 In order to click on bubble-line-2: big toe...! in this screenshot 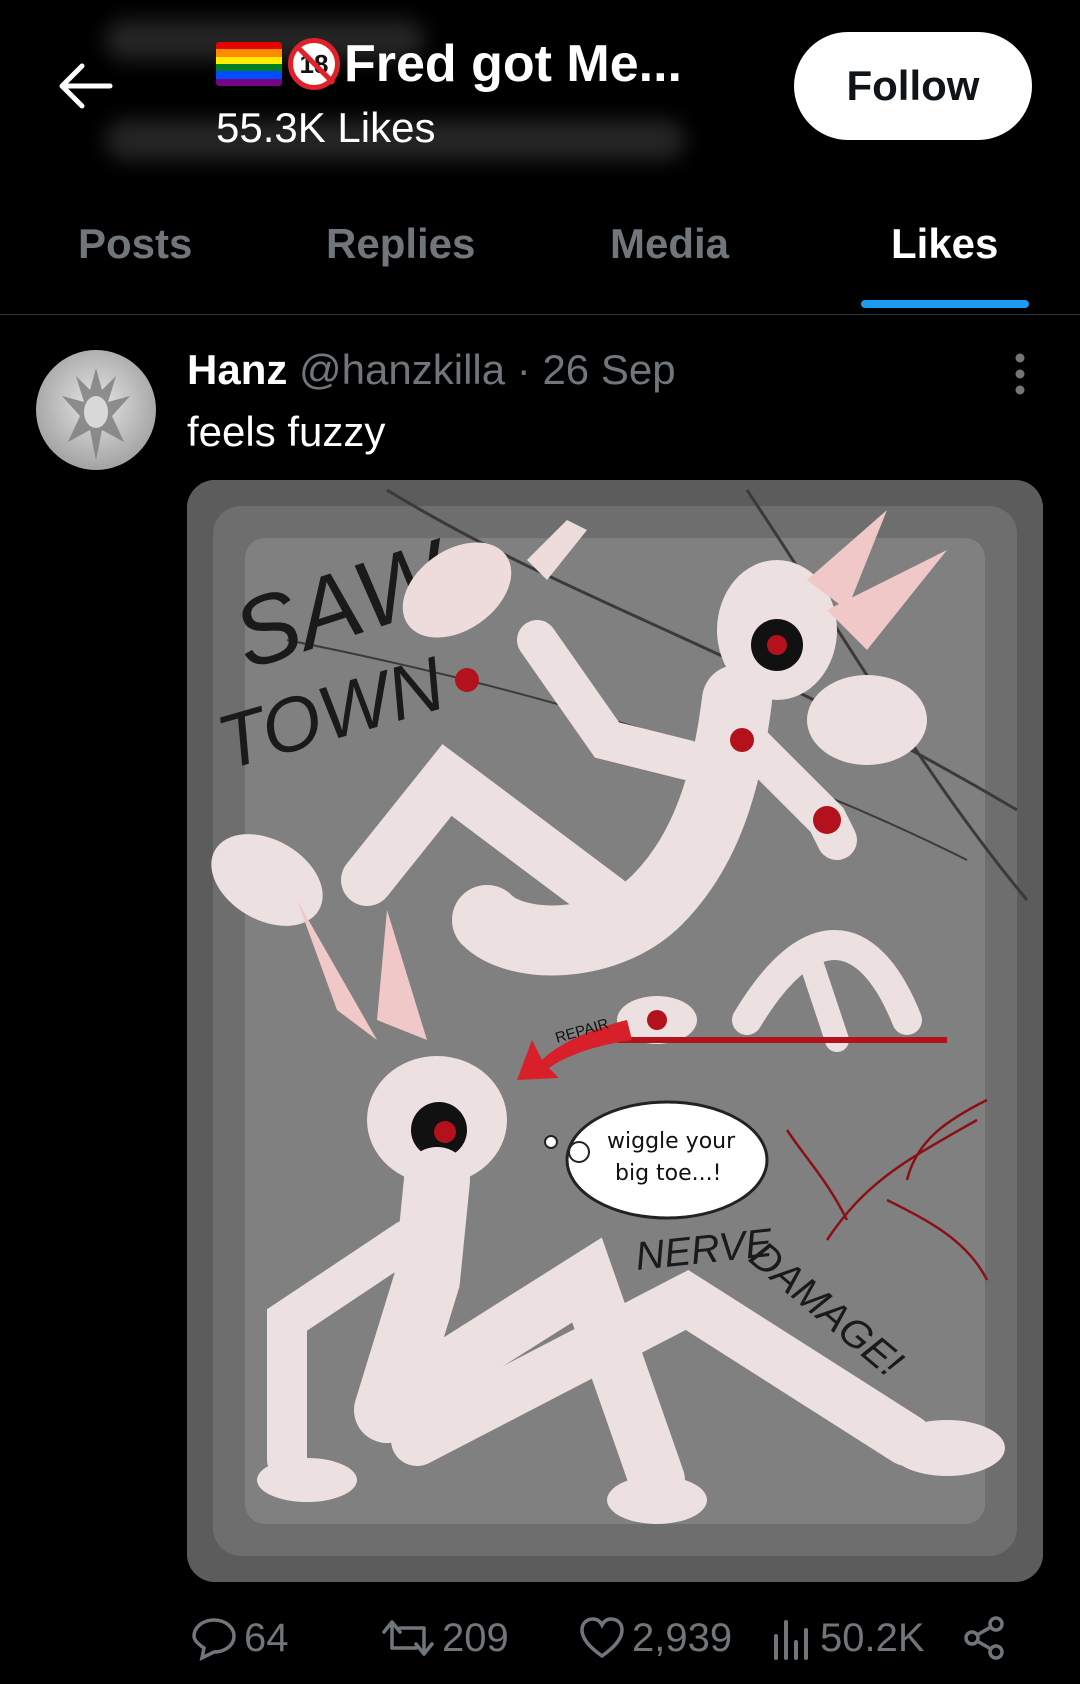, I will do `click(668, 1173)`.